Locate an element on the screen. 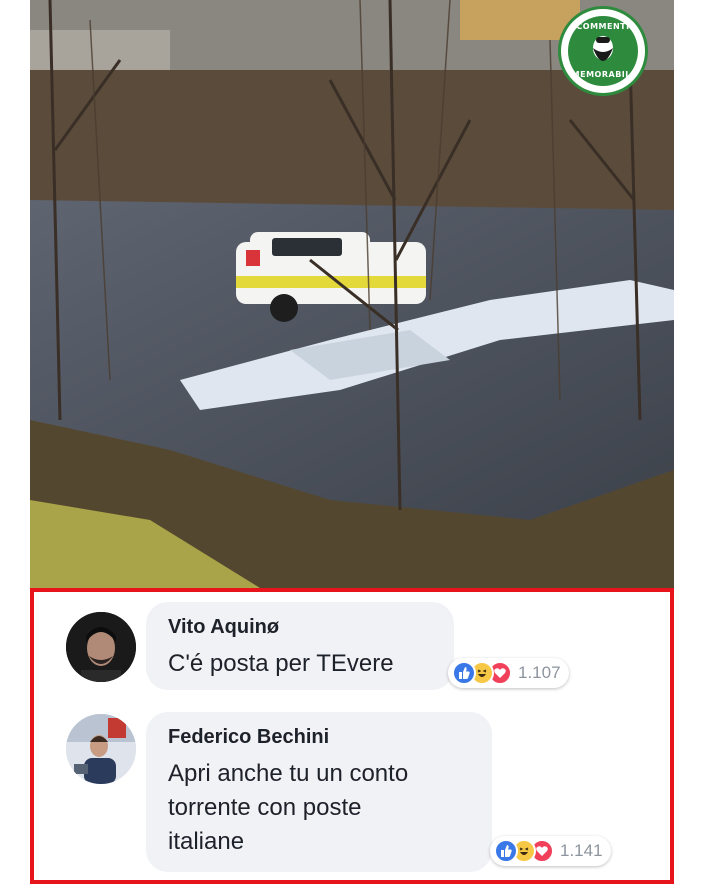 The height and width of the screenshot is (886, 710). logo-bottom-text: MEMORABILI is located at coordinates (603, 74).